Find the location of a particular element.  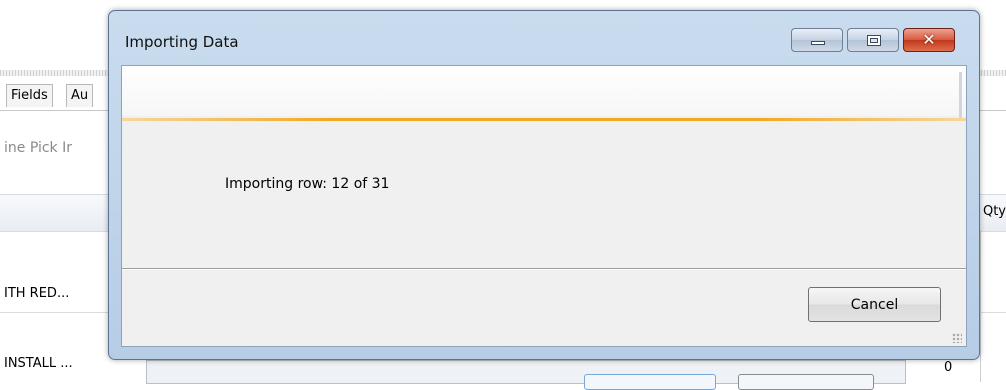

background-subtitle: ine Pick Ir is located at coordinates (38, 148).